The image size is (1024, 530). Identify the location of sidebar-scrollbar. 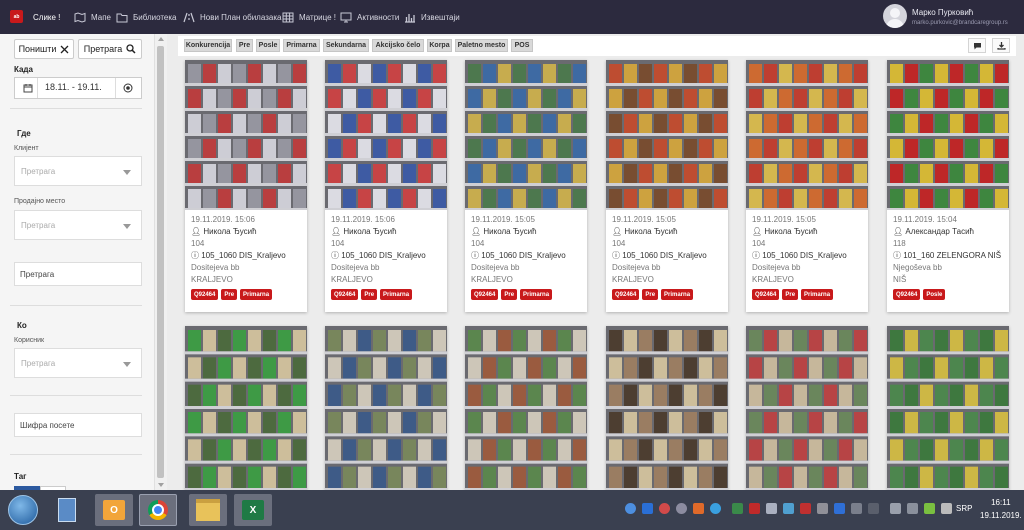
(160, 262).